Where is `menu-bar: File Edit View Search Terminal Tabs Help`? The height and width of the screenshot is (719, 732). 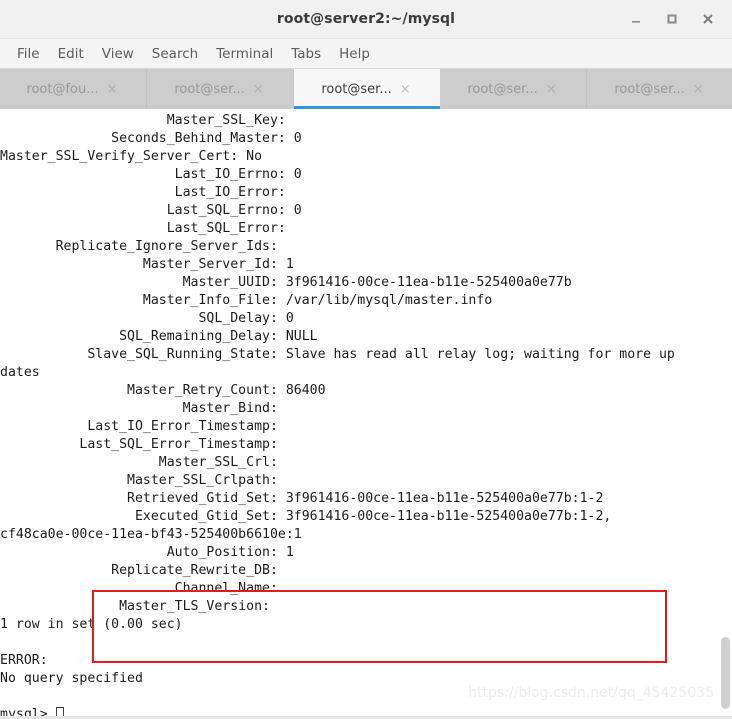
menu-bar: File Edit View Search Terminal Tabs Help is located at coordinates (366, 54).